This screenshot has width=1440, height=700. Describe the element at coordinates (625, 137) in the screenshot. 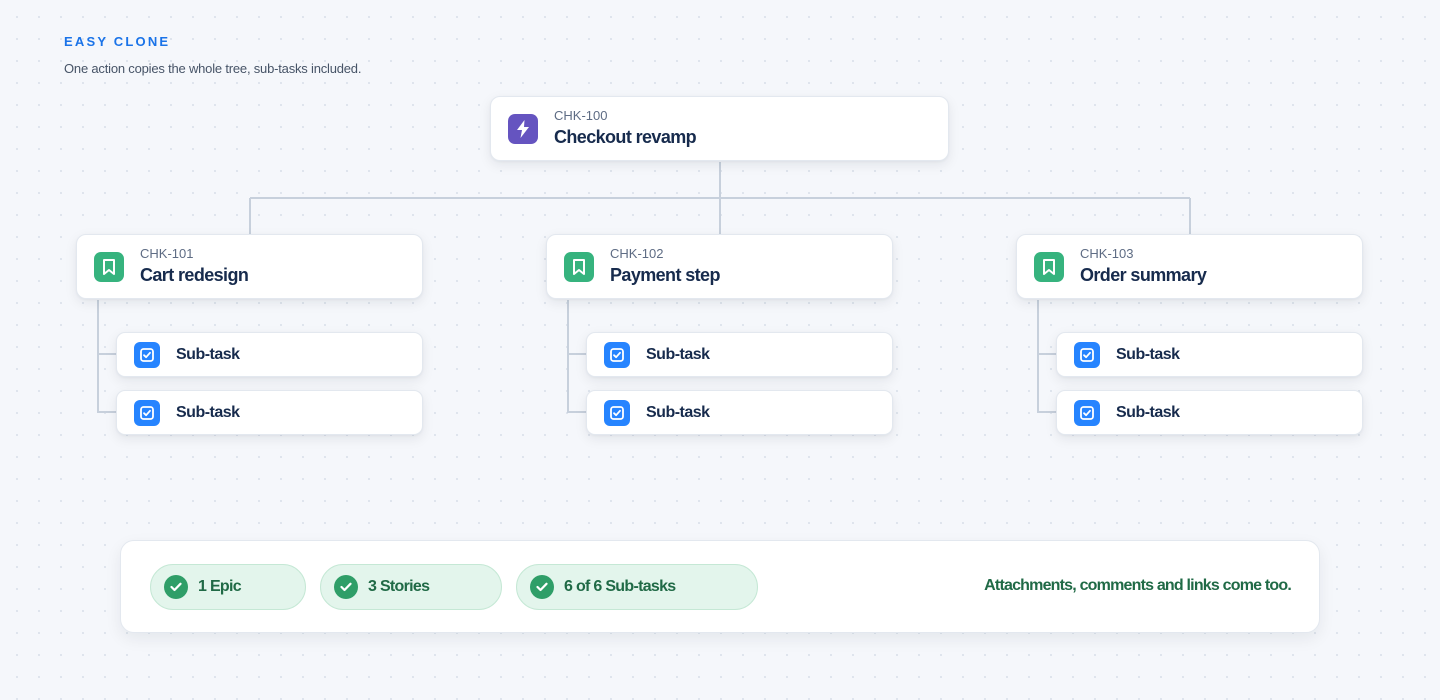

I see `epic-title: Checkout revamp` at that location.